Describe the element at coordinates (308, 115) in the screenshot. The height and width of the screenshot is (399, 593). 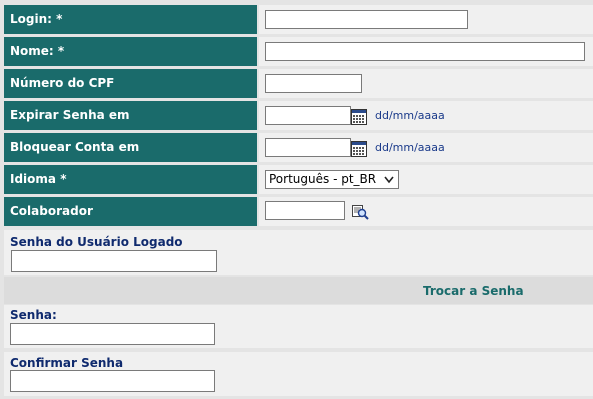
I see `expirar-date-input` at that location.